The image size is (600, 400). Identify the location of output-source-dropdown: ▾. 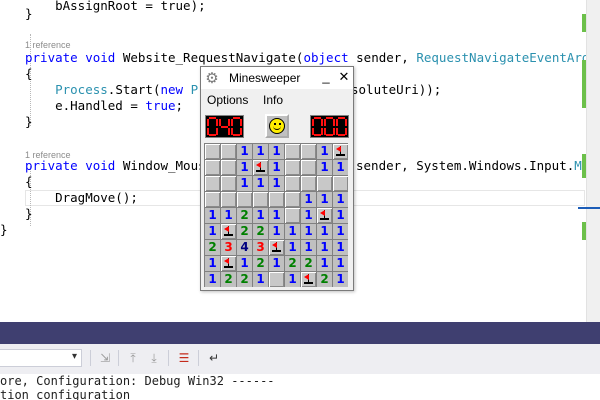
(41, 358).